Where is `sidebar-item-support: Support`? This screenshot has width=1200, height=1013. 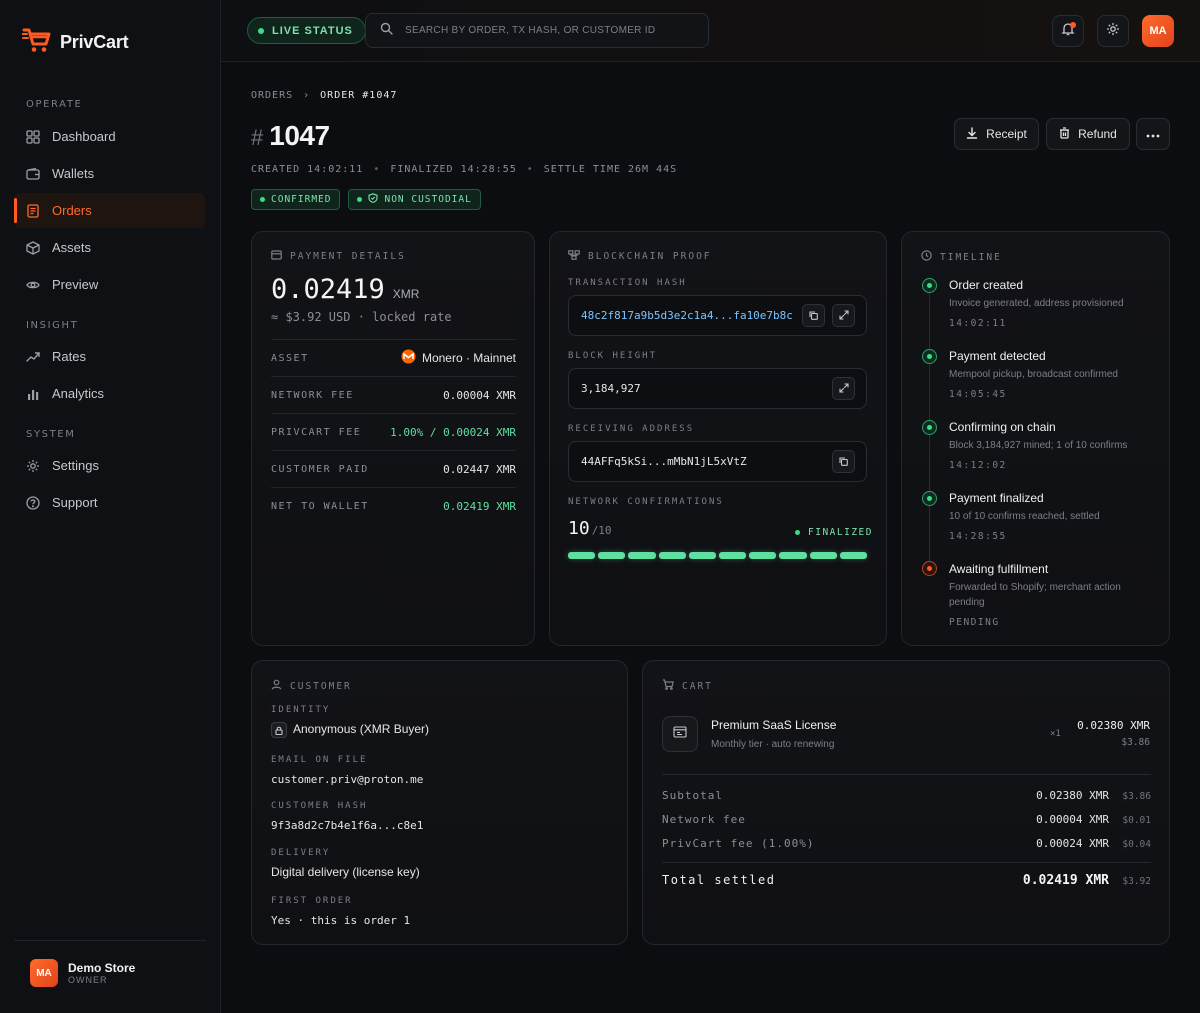 sidebar-item-support: Support is located at coordinates (109, 502).